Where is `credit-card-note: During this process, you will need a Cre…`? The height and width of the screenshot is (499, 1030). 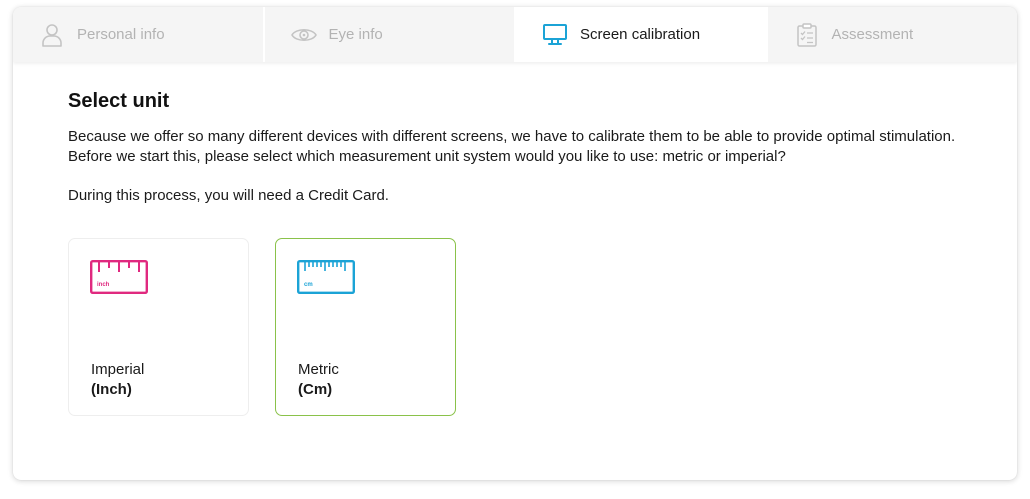 credit-card-note: During this process, you will need a Cre… is located at coordinates (228, 195).